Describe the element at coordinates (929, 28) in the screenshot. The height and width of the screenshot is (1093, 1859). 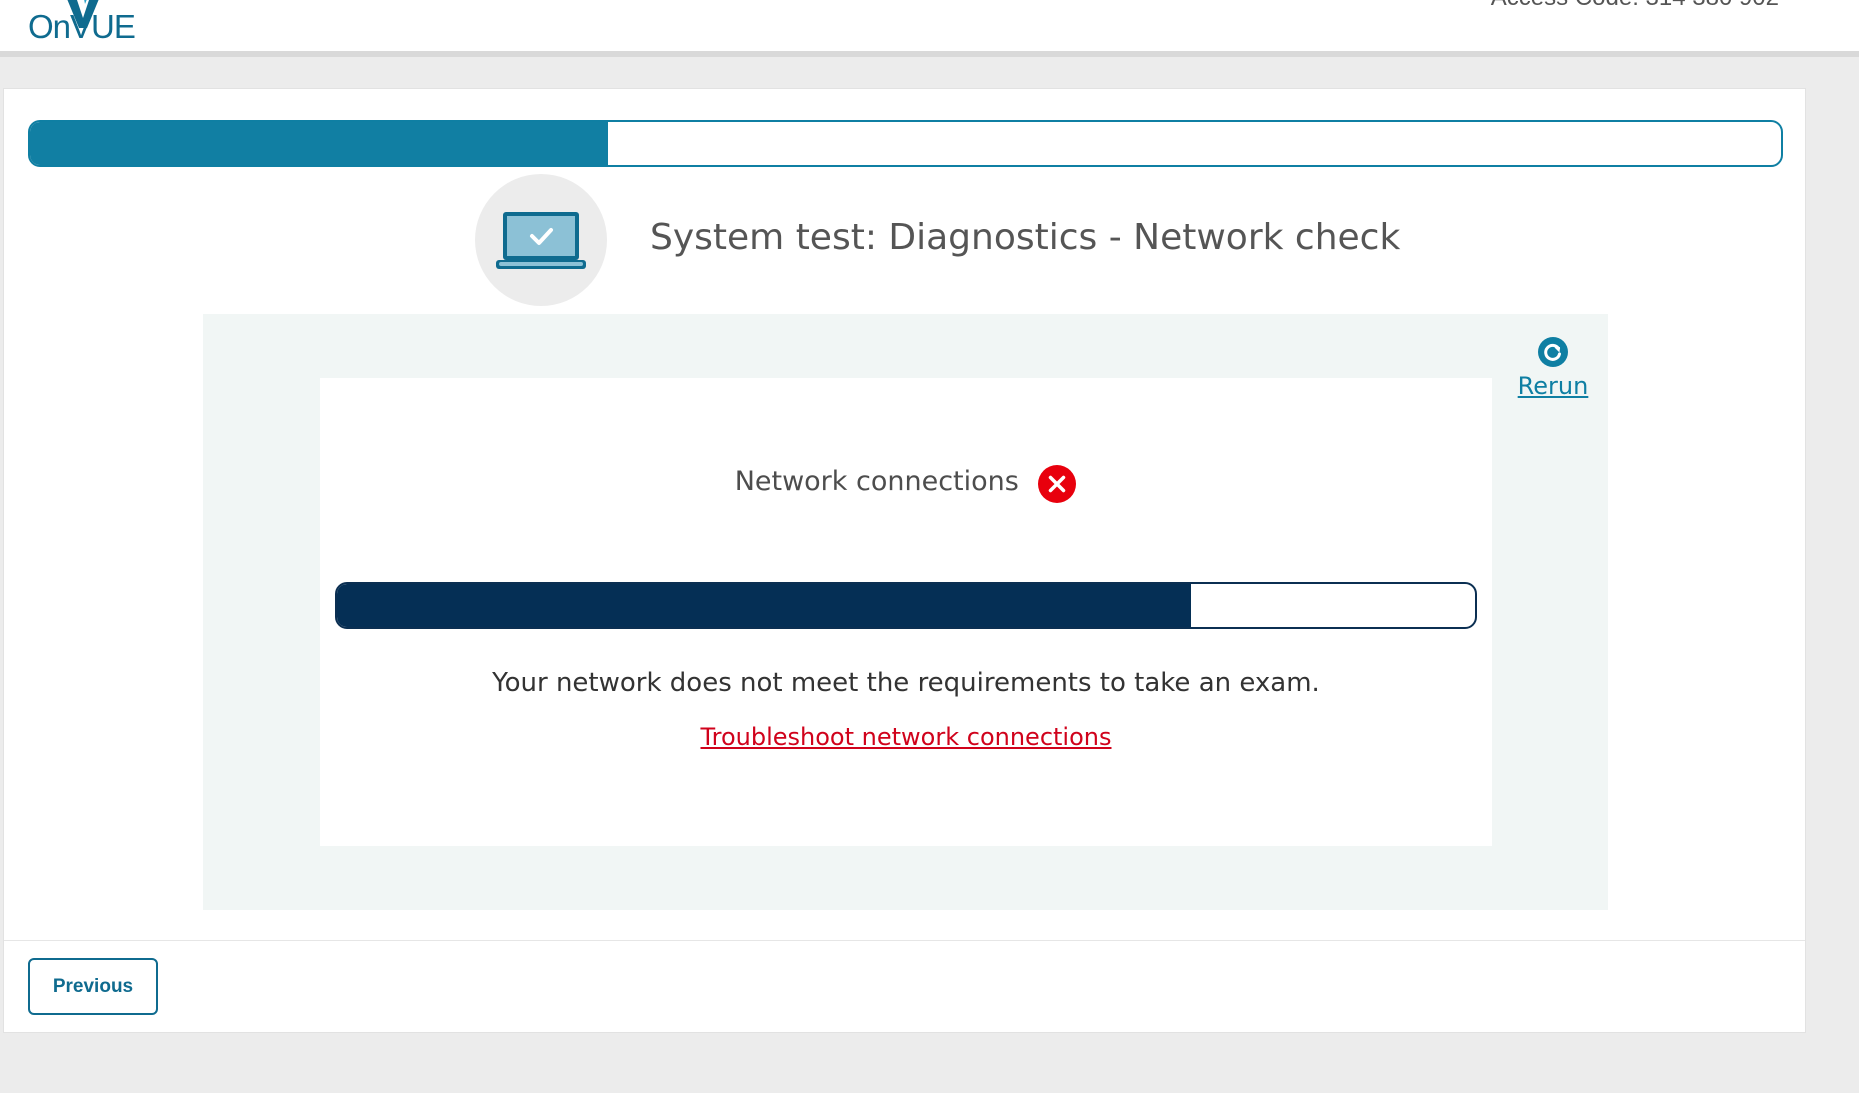
I see `app-header: OnVUE Access Code: 314 380 902` at that location.